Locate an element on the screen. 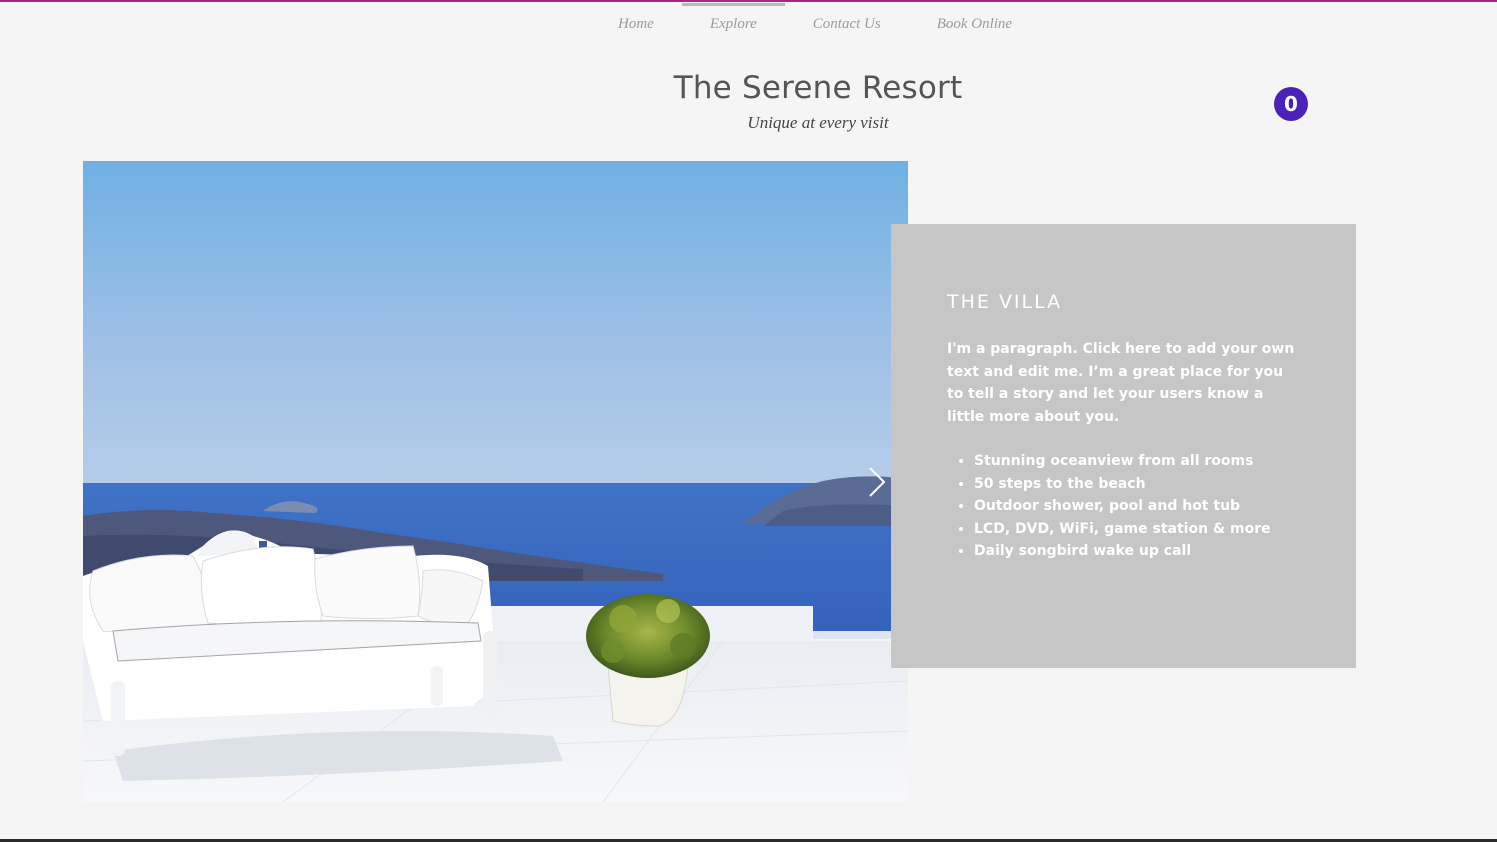 The width and height of the screenshot is (1497, 842). feature-item: LCD, DVD, WiFi, game station & more is located at coordinates (1164, 529).